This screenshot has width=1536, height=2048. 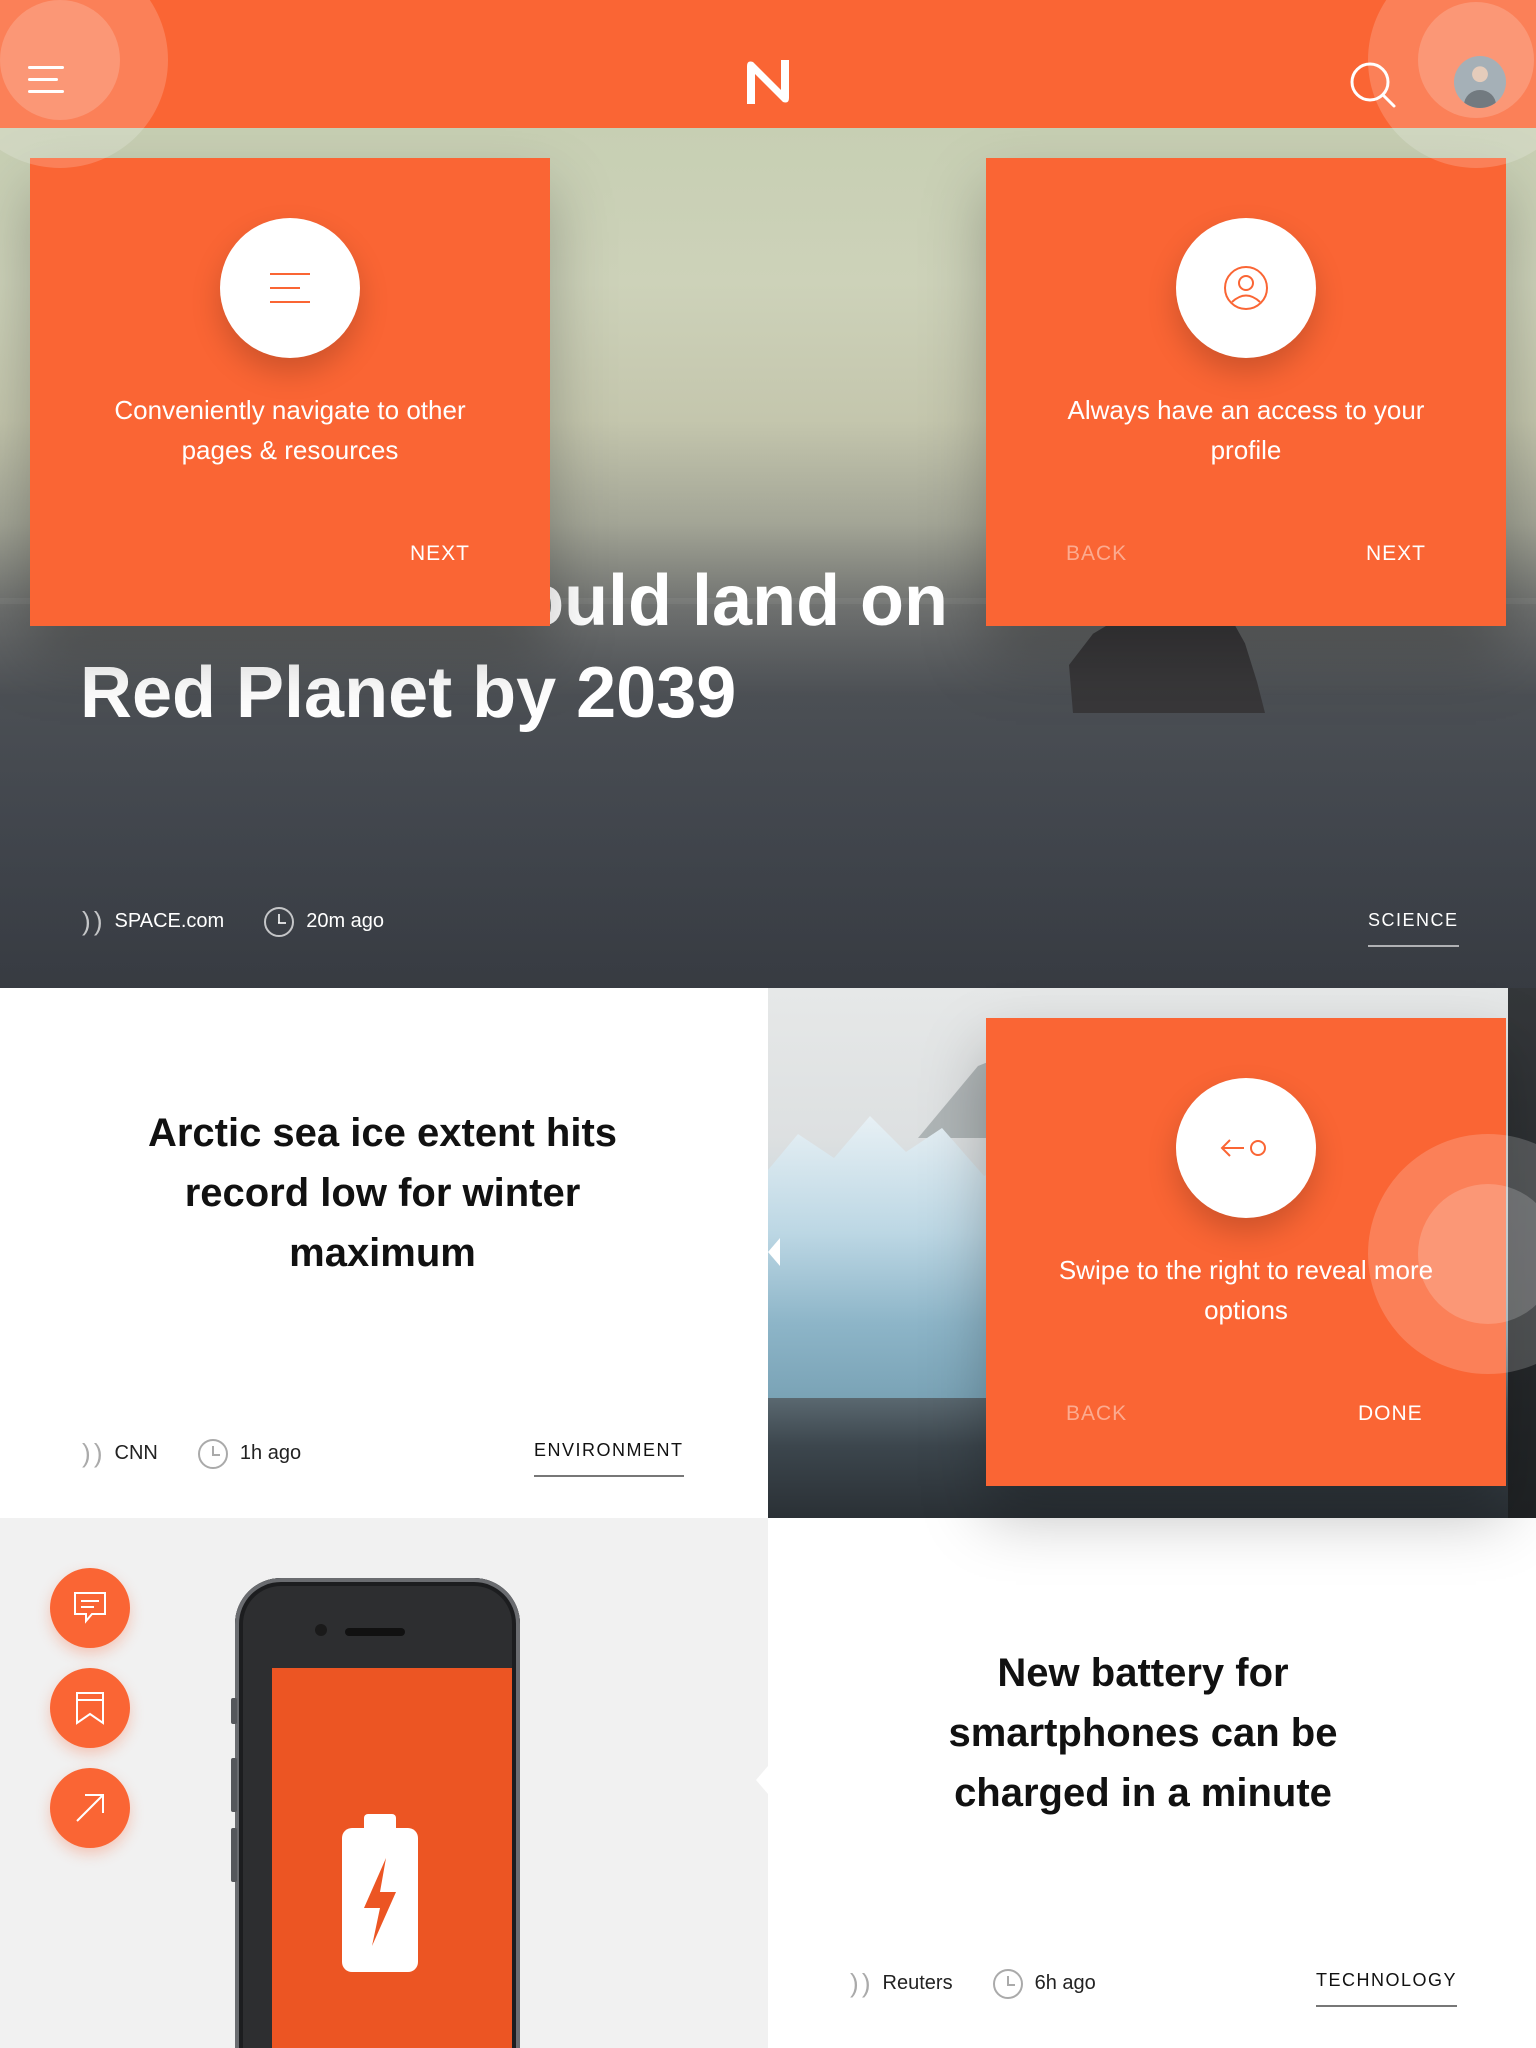 What do you see at coordinates (136, 1453) in the screenshot?
I see `article-source: CNN` at bounding box center [136, 1453].